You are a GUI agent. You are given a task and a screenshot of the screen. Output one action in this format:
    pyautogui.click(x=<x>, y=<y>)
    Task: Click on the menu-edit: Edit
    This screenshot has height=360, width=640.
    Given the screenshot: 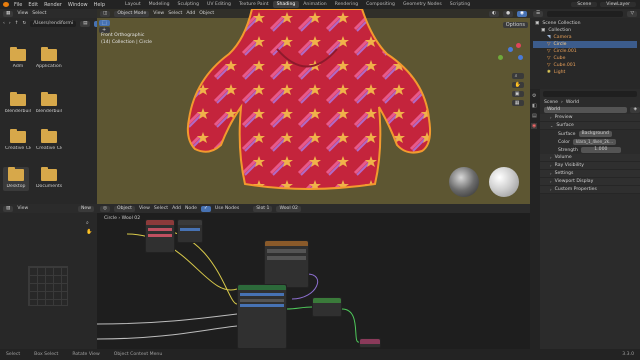 What is the action you would take?
    pyautogui.click(x=33, y=5)
    